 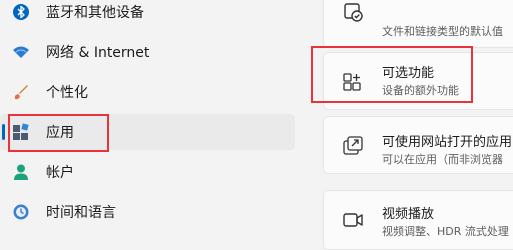 What do you see at coordinates (442, 31) in the screenshot?
I see `card-subtitle: 文件和链接类型的默认值` at bounding box center [442, 31].